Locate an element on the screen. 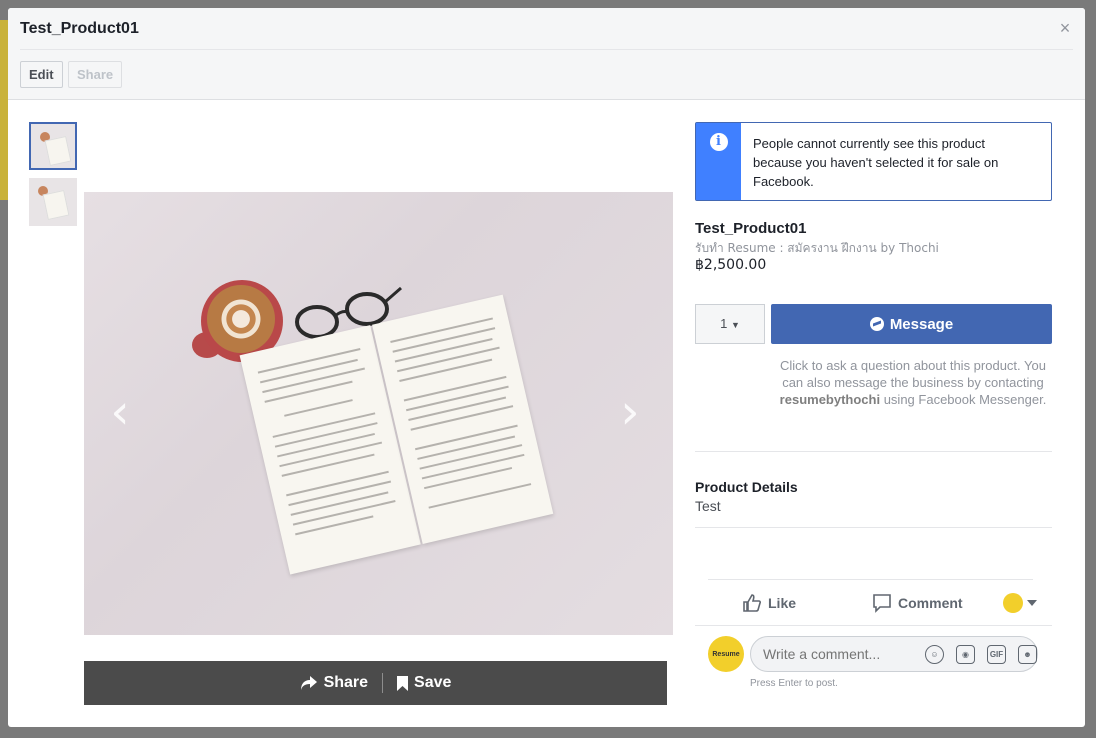 The width and height of the screenshot is (1096, 738). camera-icon: ◉ is located at coordinates (965, 654).